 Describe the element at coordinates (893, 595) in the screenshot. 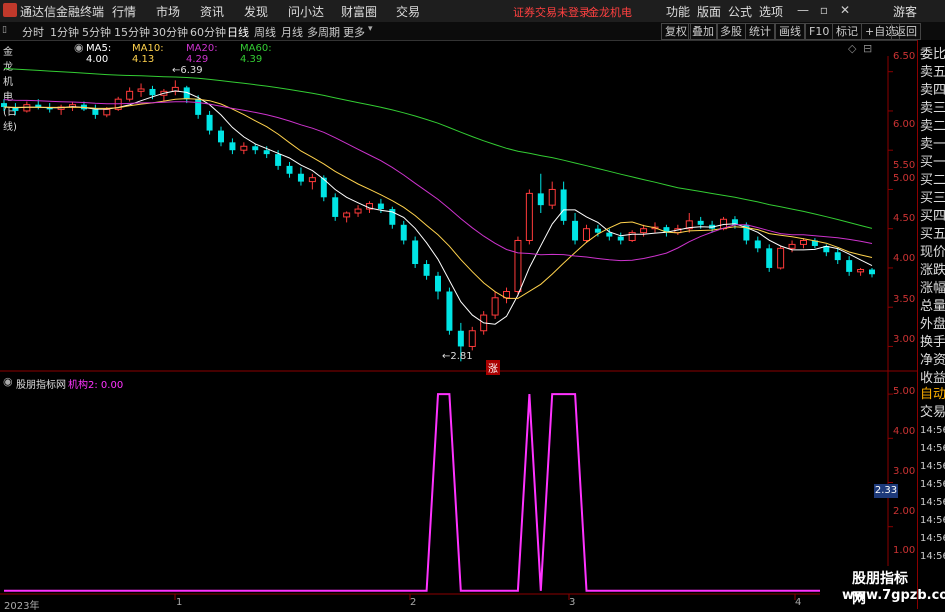

I see `watermark-line2: www.7gpzb.com` at that location.